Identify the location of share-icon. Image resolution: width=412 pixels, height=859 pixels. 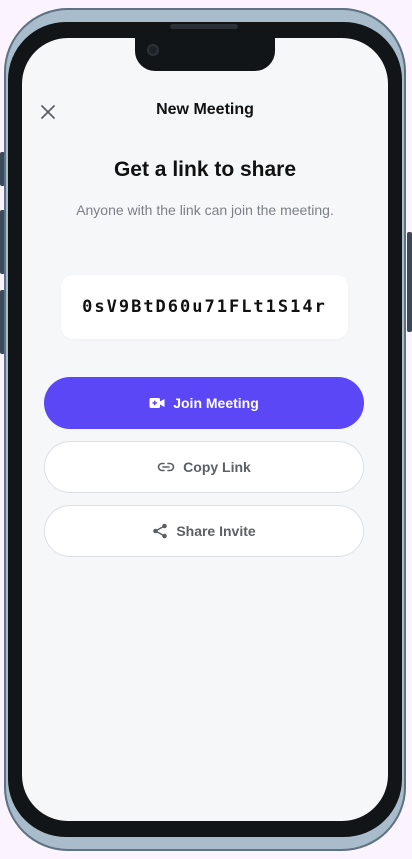
(160, 531).